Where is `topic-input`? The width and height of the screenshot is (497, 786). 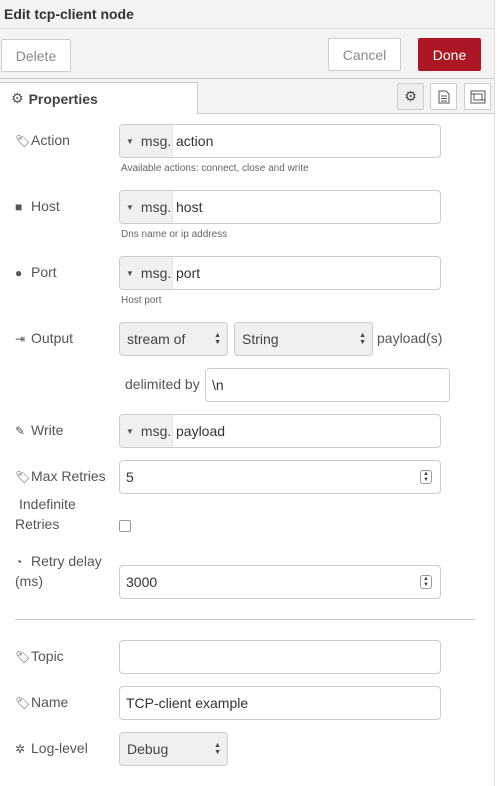
topic-input is located at coordinates (280, 657).